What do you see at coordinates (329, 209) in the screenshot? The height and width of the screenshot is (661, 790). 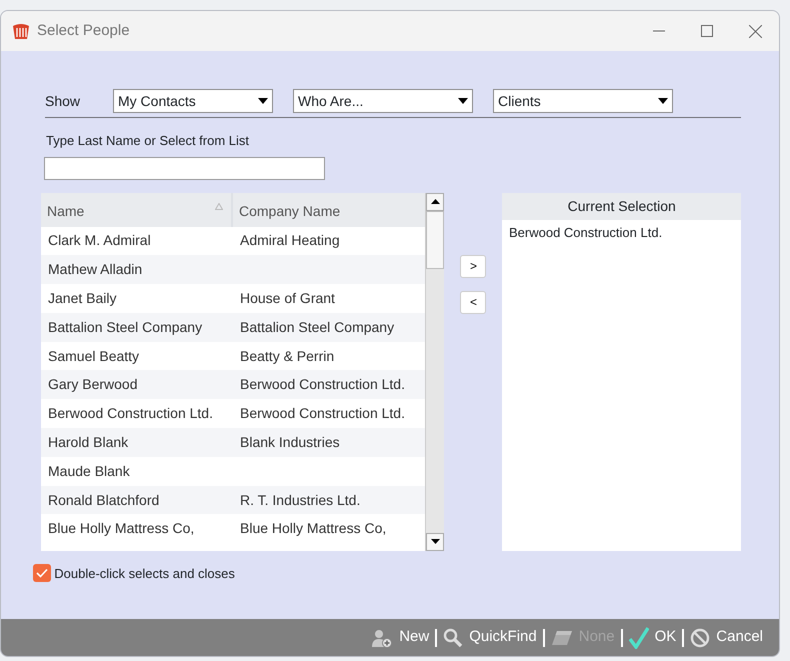 I see `column-header: Company Name` at bounding box center [329, 209].